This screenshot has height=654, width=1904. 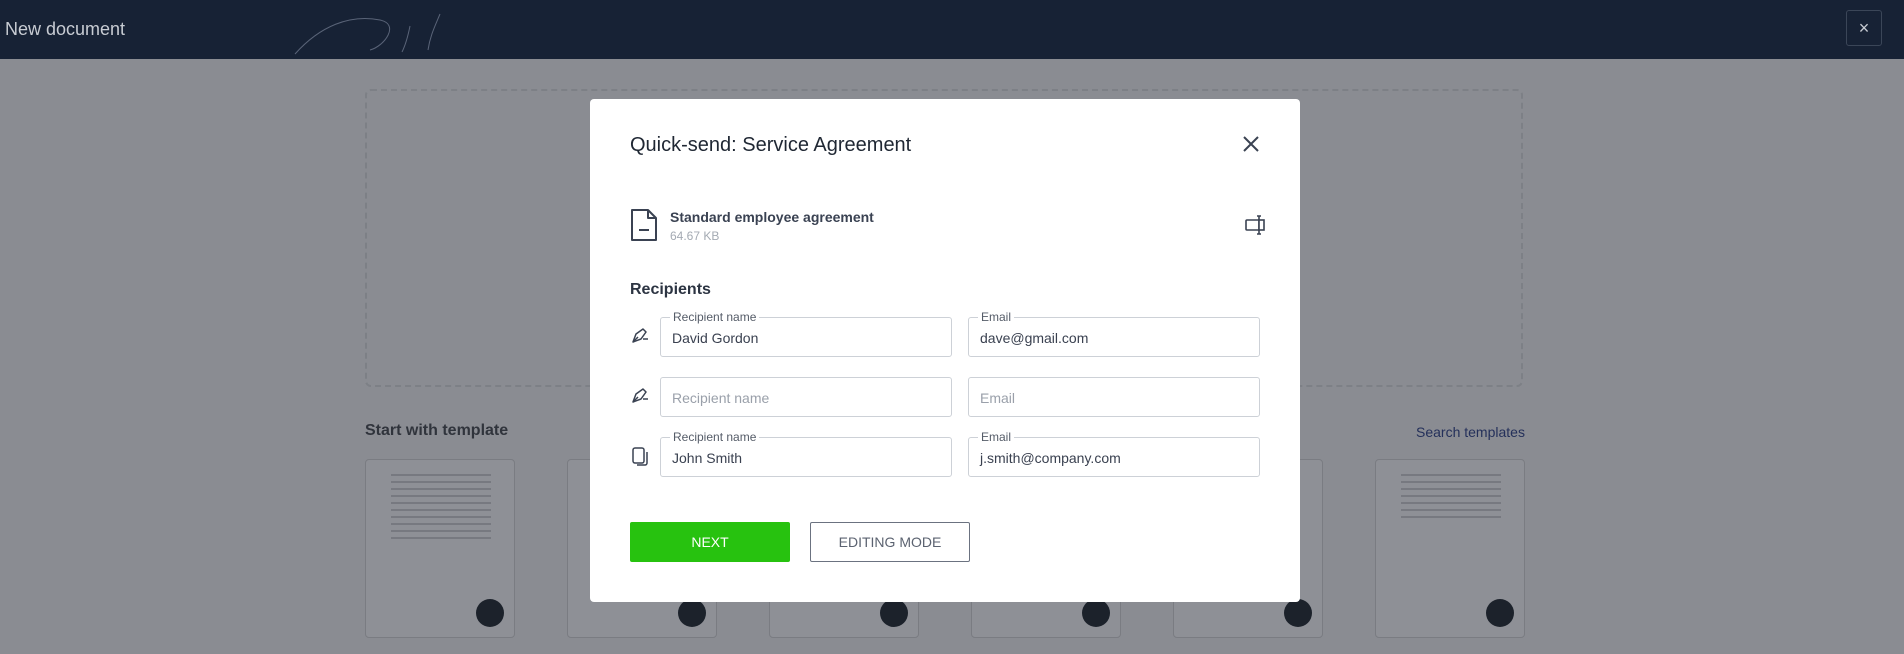 I want to click on replace-file-icon, so click(x=1255, y=225).